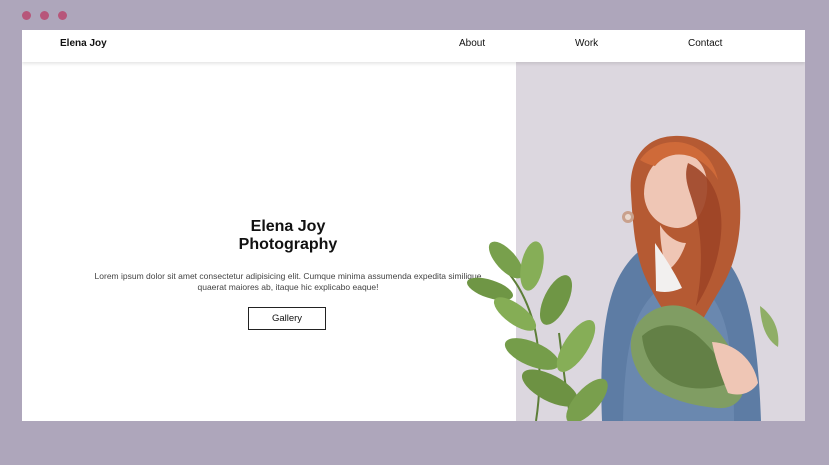  What do you see at coordinates (83, 43) in the screenshot?
I see `site-brand: Elena Joy` at bounding box center [83, 43].